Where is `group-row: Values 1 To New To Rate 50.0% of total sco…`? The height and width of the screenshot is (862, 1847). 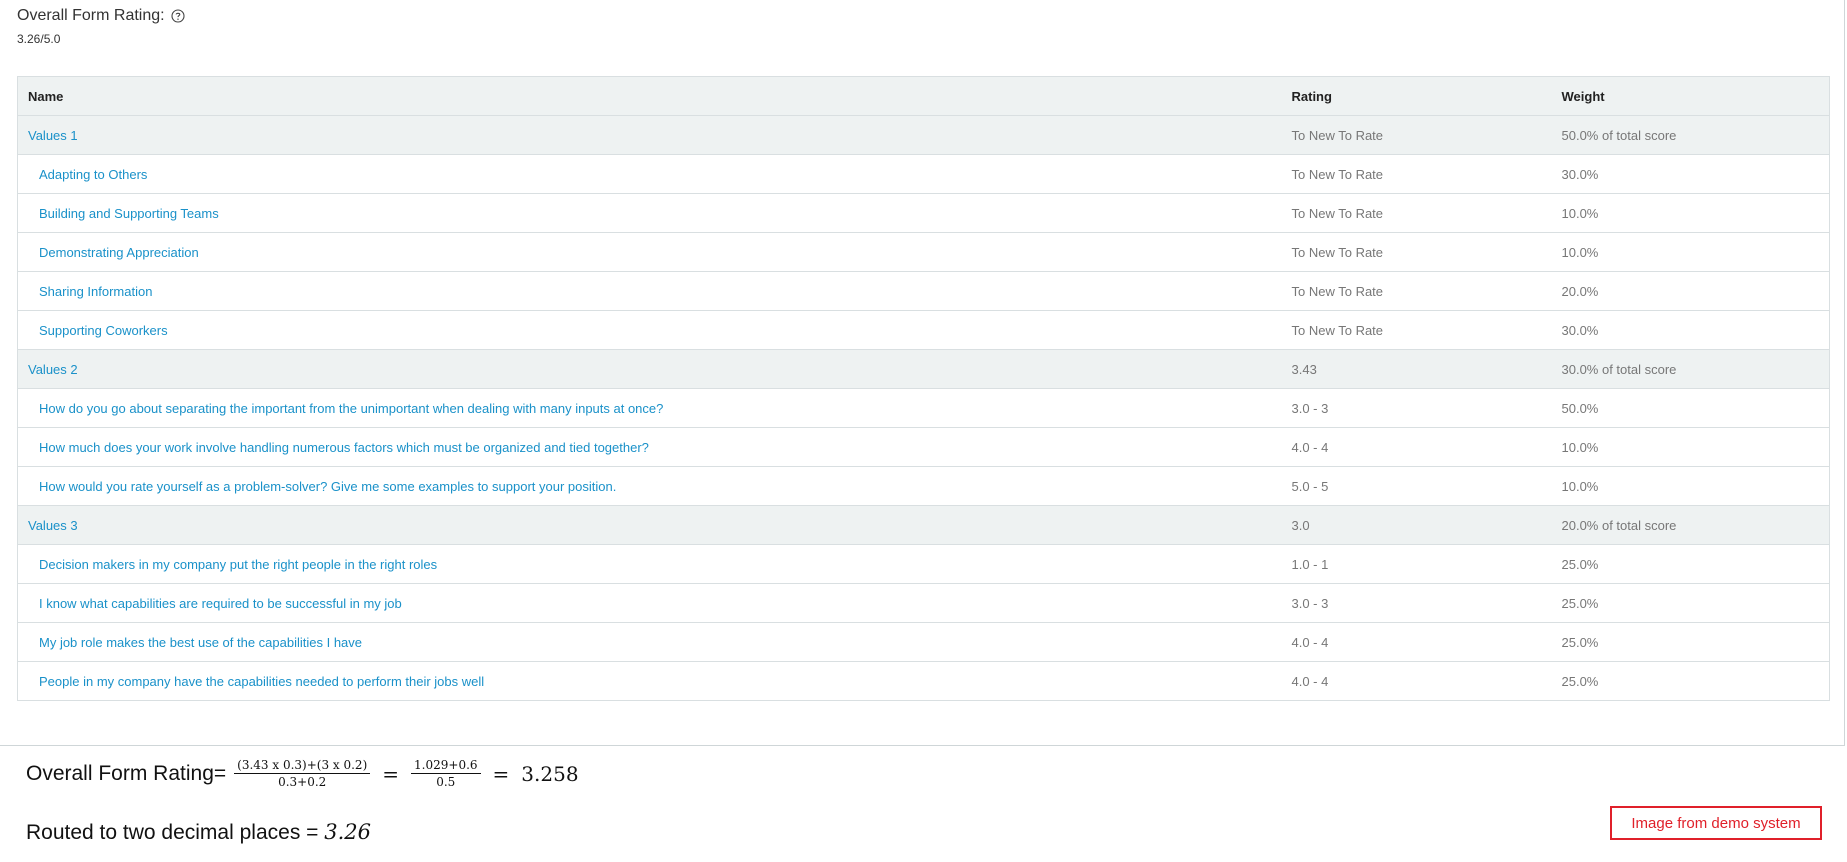
group-row: Values 1 To New To Rate 50.0% of total sco… is located at coordinates (923, 135).